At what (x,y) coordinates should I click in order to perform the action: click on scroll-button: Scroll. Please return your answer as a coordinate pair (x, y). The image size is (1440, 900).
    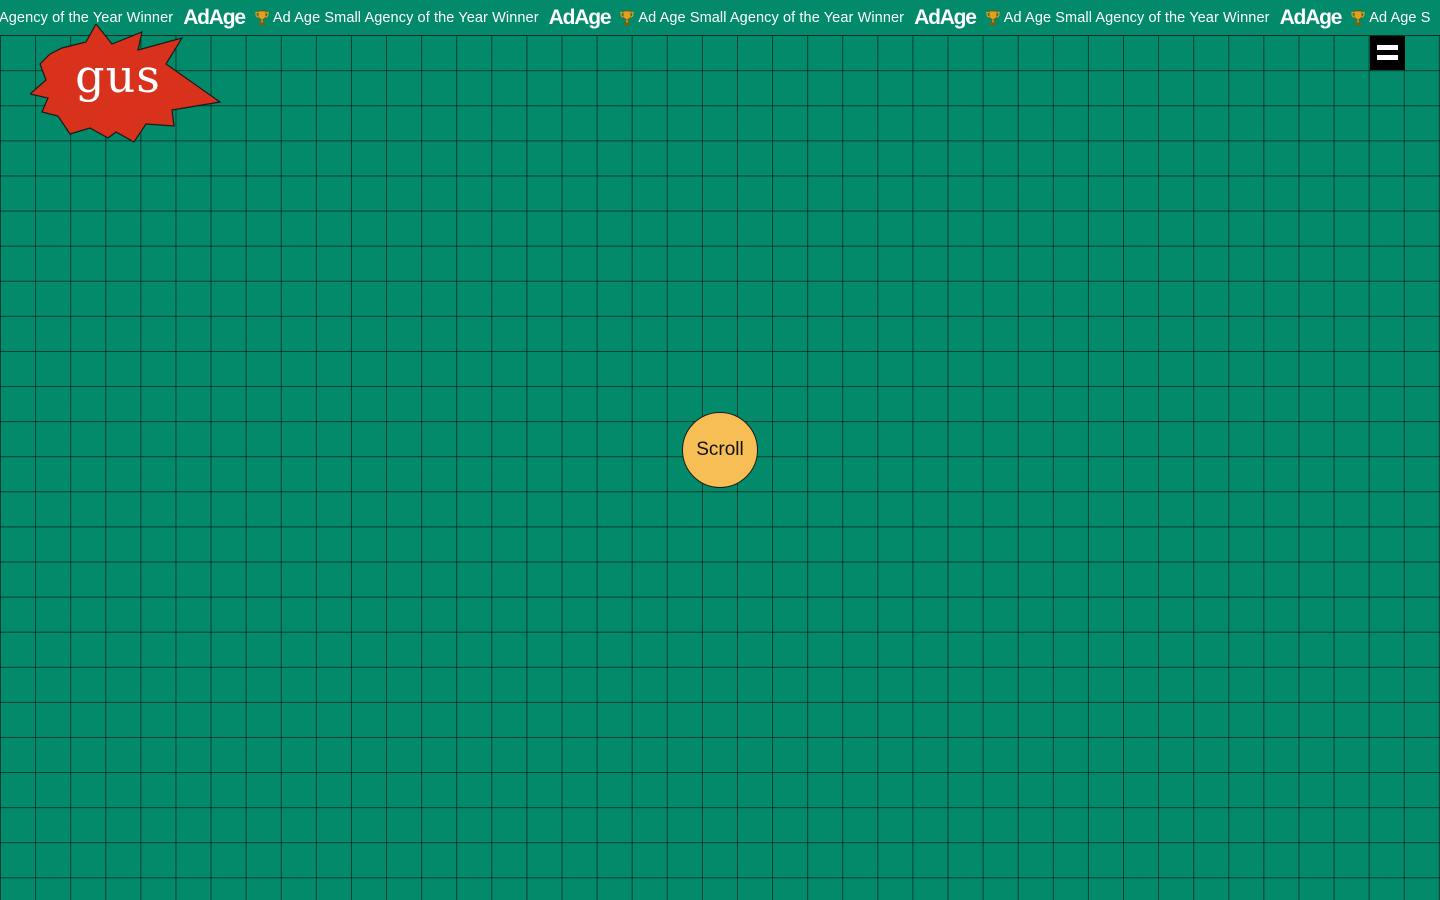
    Looking at the image, I should click on (720, 450).